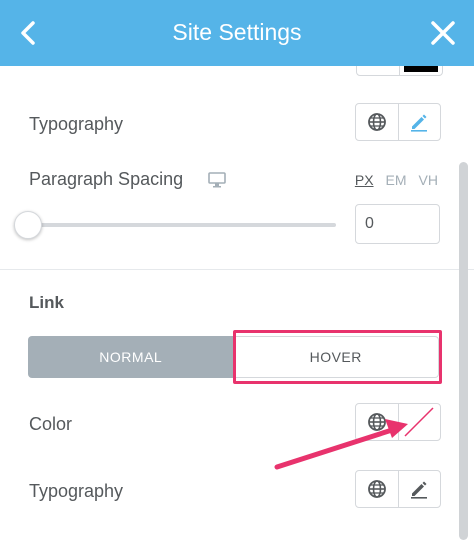  Describe the element at coordinates (28, 225) in the screenshot. I see `spacing-slider-handle` at that location.